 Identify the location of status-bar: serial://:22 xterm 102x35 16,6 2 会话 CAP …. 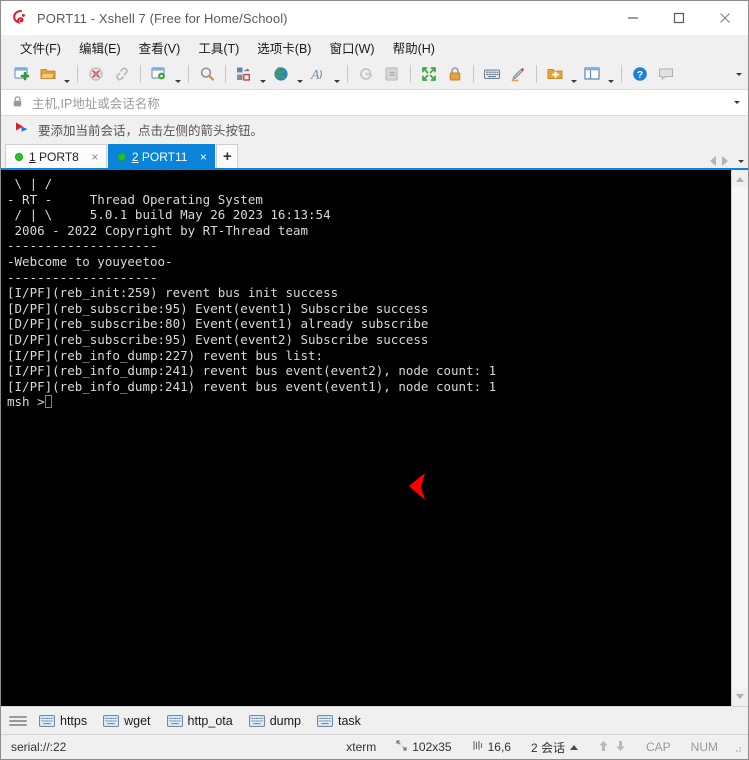
(374, 746).